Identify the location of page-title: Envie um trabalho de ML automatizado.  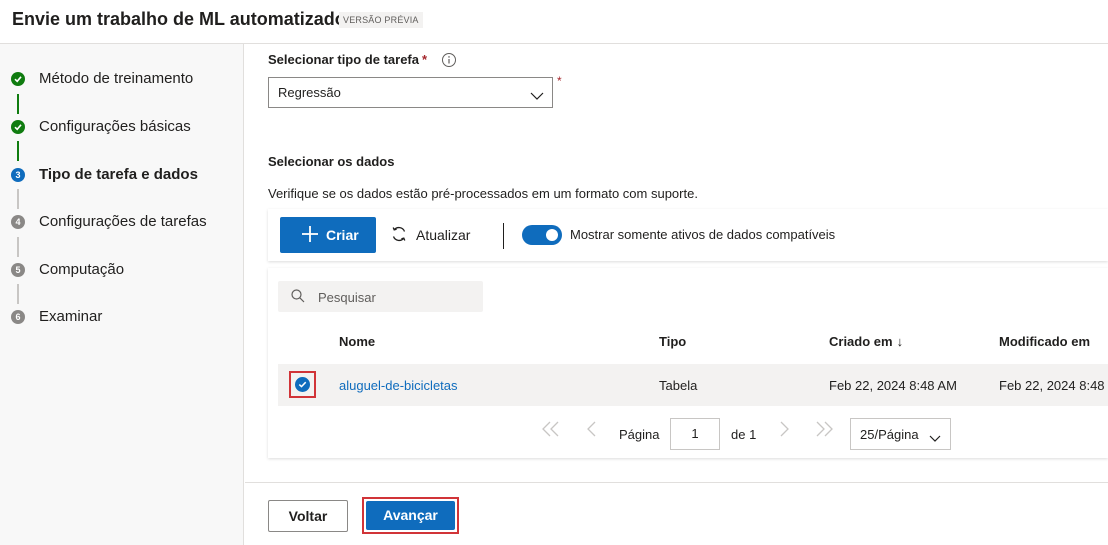
(179, 19).